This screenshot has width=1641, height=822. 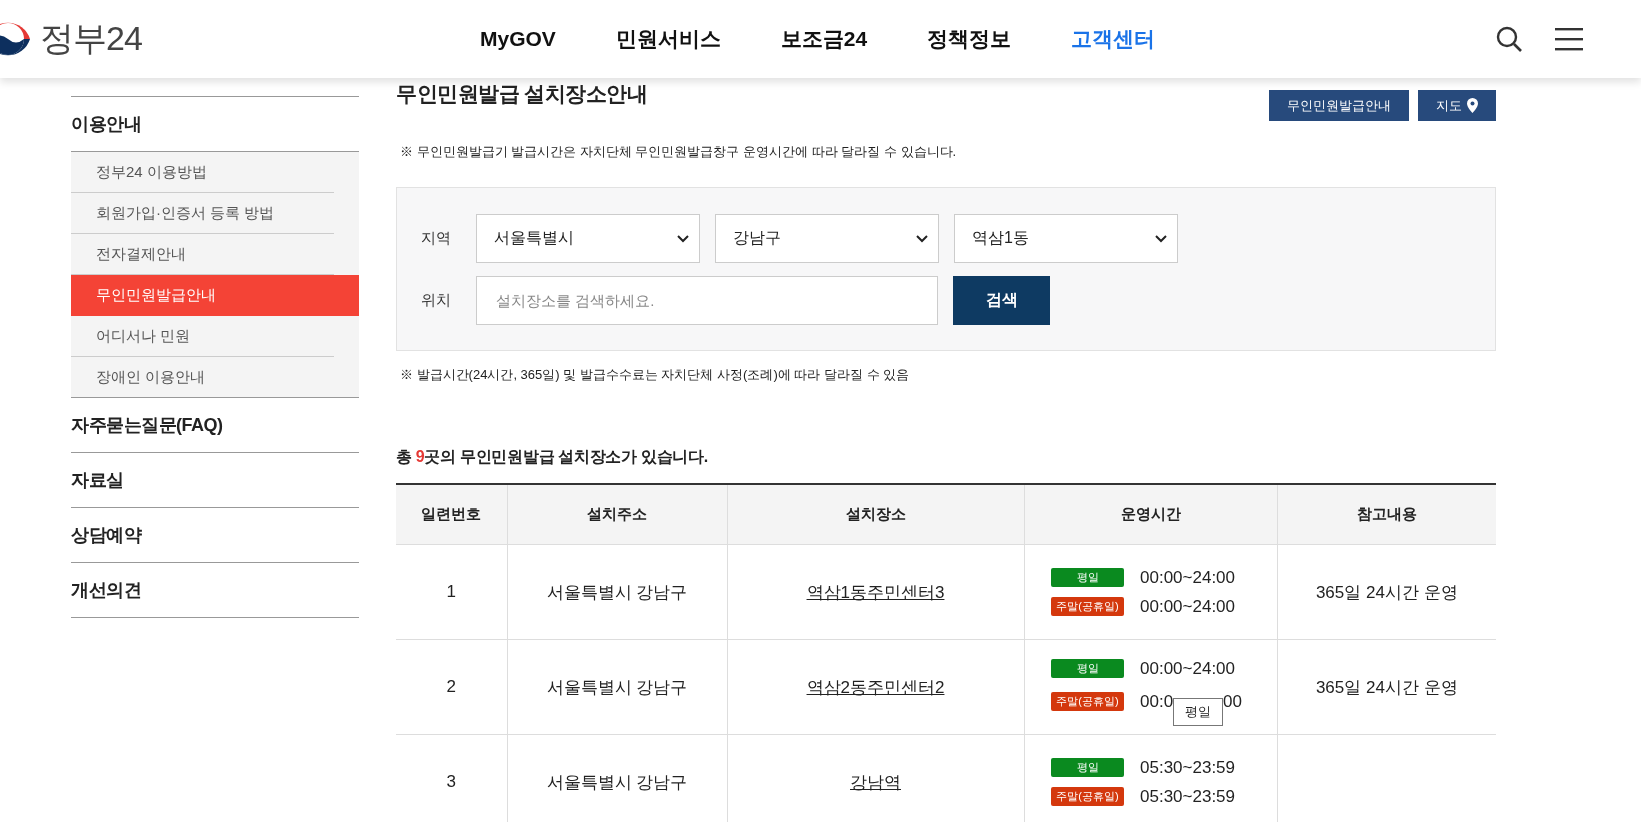 What do you see at coordinates (668, 39) in the screenshot?
I see `nav-tab: 민원서비스` at bounding box center [668, 39].